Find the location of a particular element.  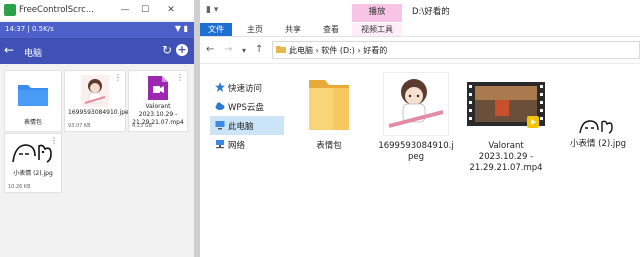

close-icon: ✕ is located at coordinates (171, 10).